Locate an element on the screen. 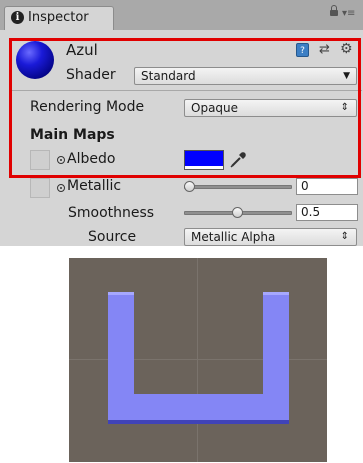  metallic-value-field: 0 is located at coordinates (327, 186).